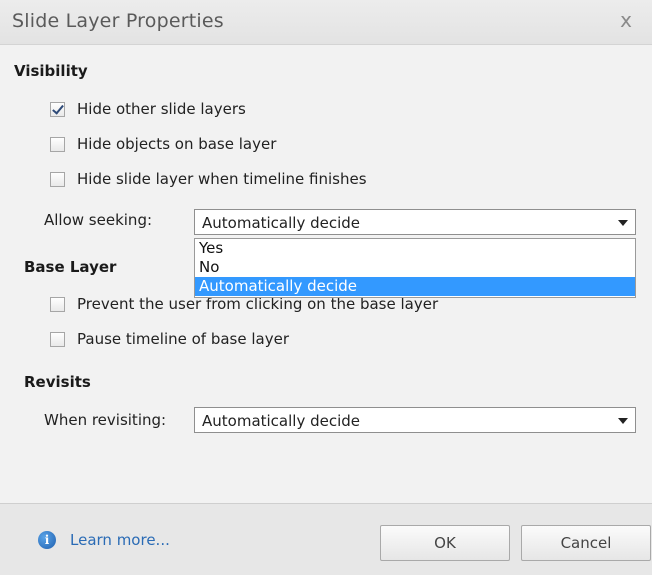 Image resolution: width=652 pixels, height=575 pixels. I want to click on base-layer-heading: Base Layer, so click(70, 267).